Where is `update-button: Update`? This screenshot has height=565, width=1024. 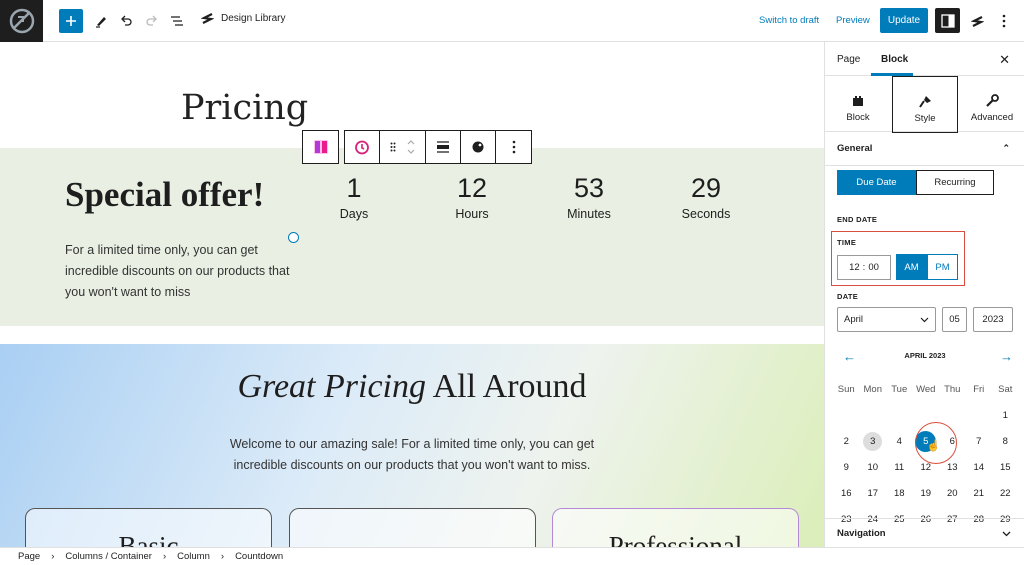
update-button: Update is located at coordinates (904, 20).